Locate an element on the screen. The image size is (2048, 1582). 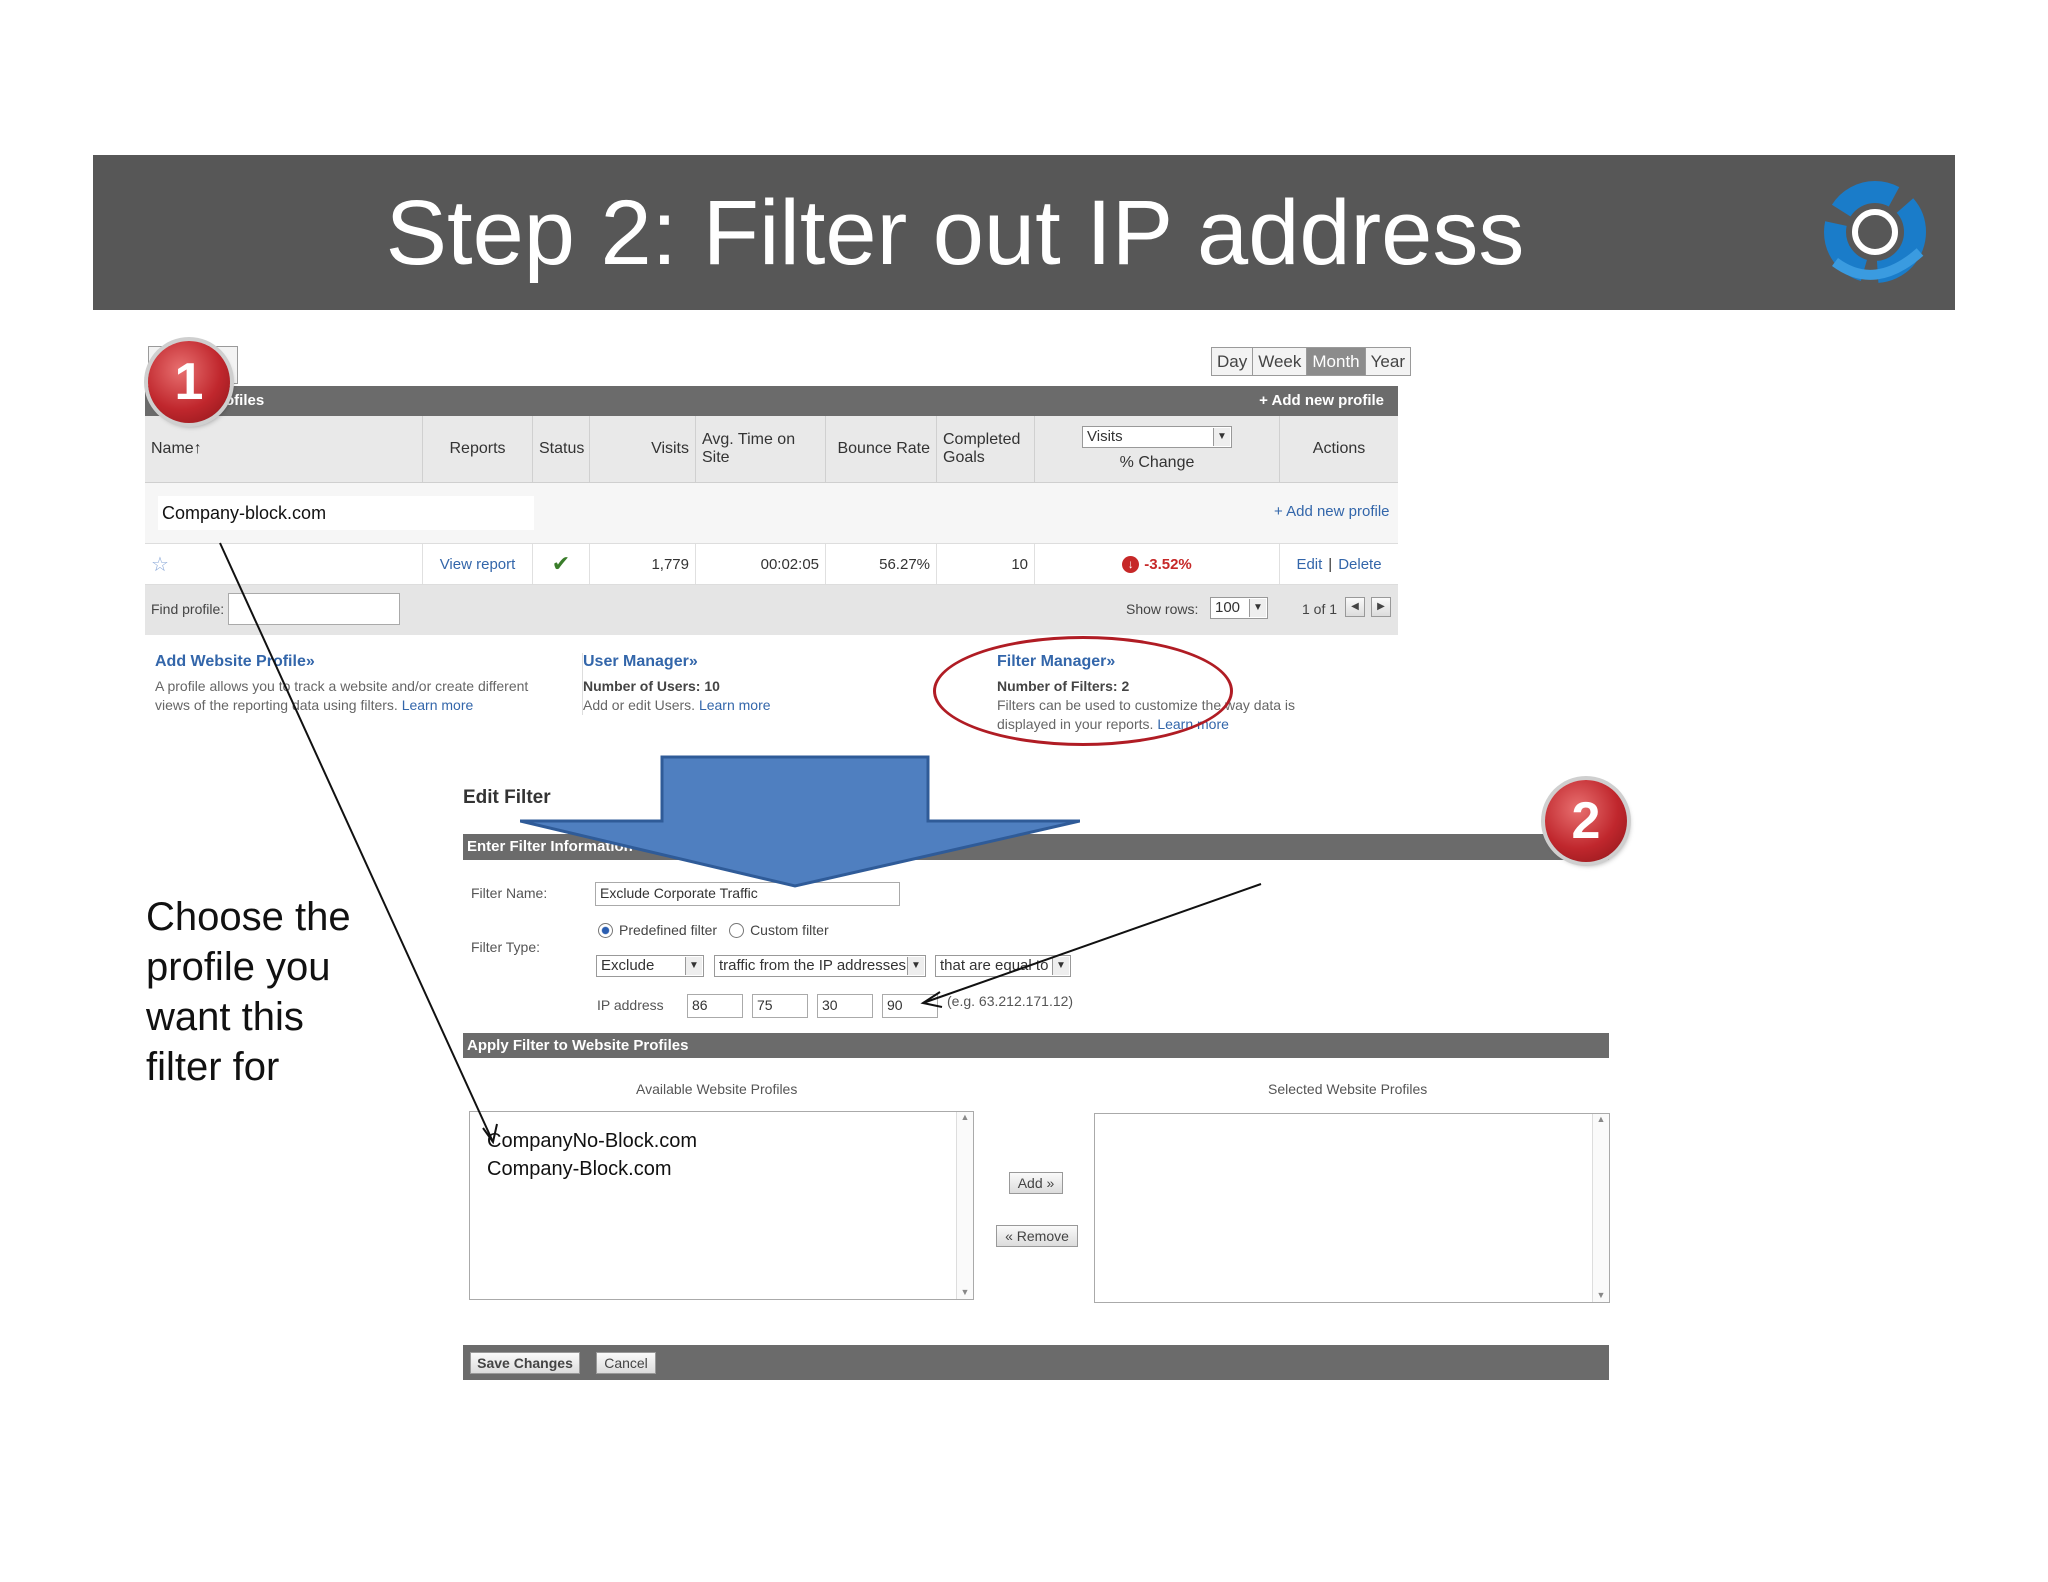
ip-pointer-line is located at coordinates (1092, 943).